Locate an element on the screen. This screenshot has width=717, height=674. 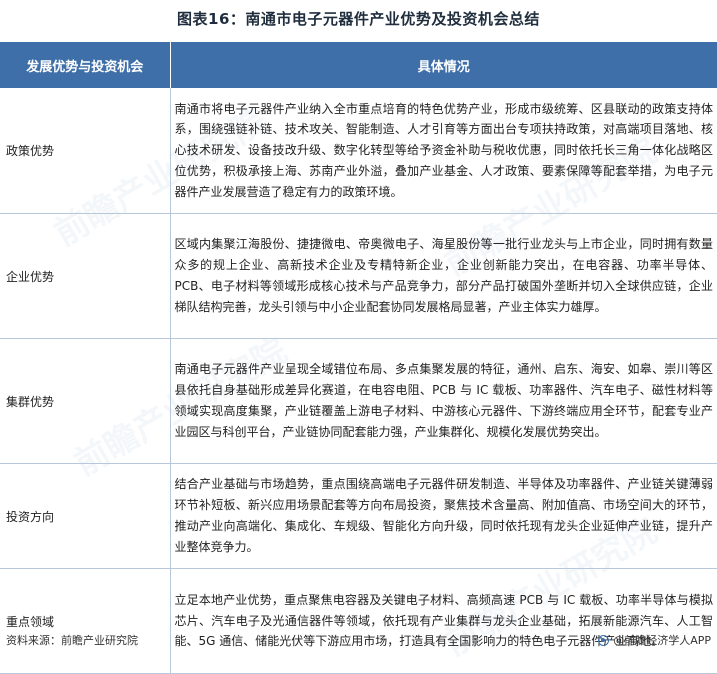
brand-logo-icon is located at coordinates (604, 640).